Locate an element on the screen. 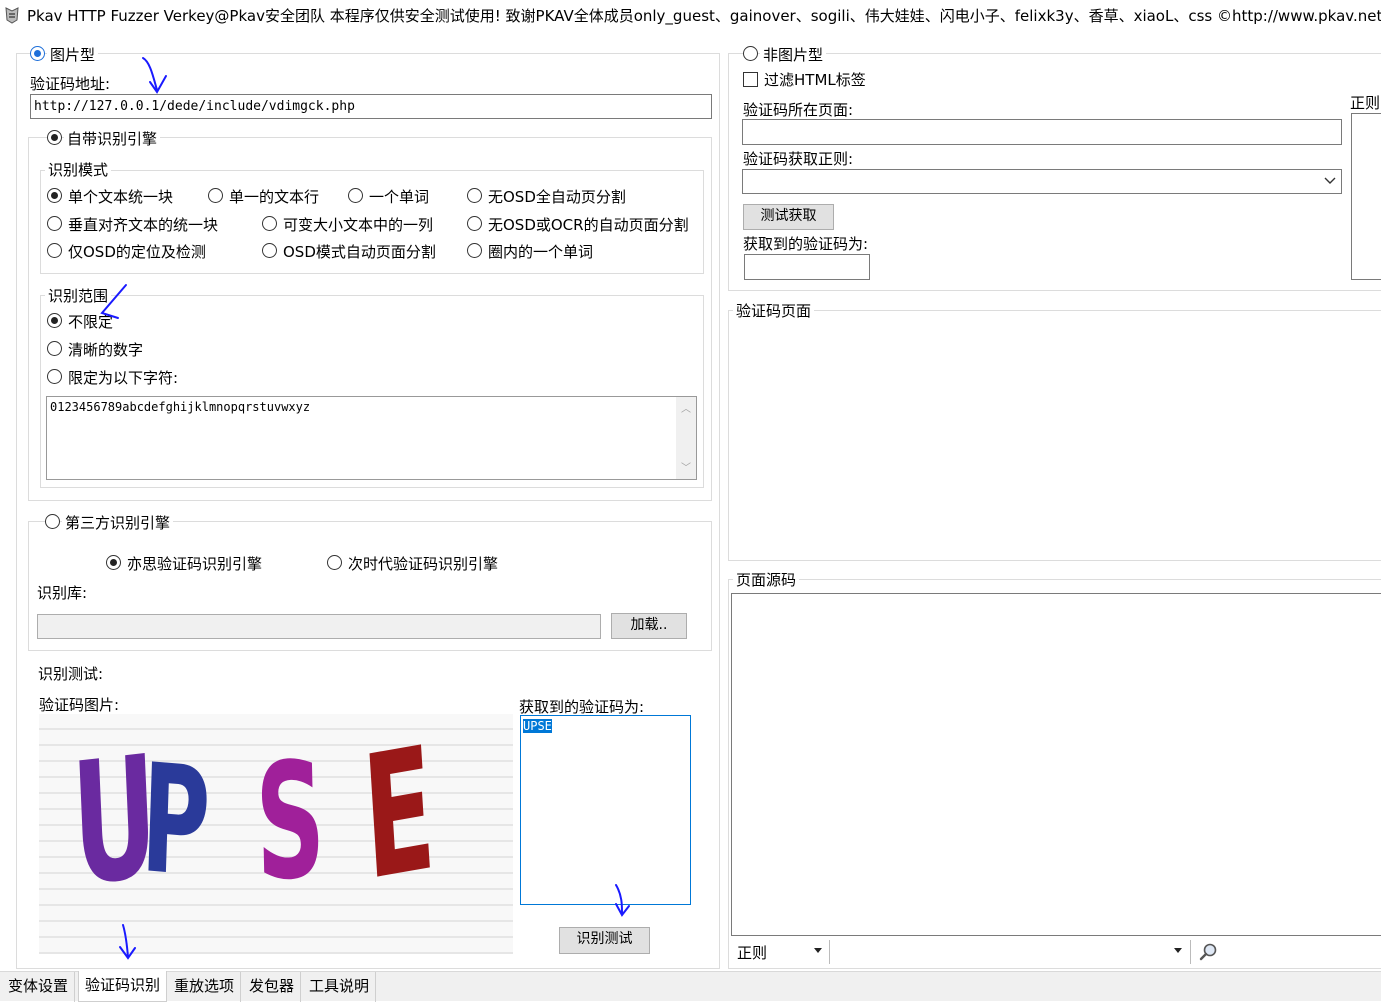 The image size is (1381, 1002). page-source-legend: 页面源码 is located at coordinates (766, 579).